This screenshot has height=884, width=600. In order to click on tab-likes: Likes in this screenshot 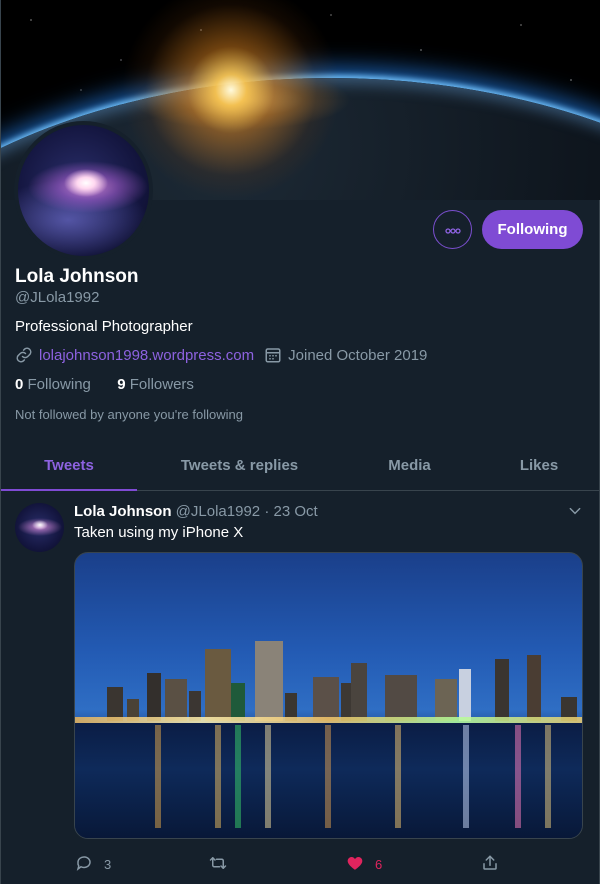, I will do `click(538, 465)`.